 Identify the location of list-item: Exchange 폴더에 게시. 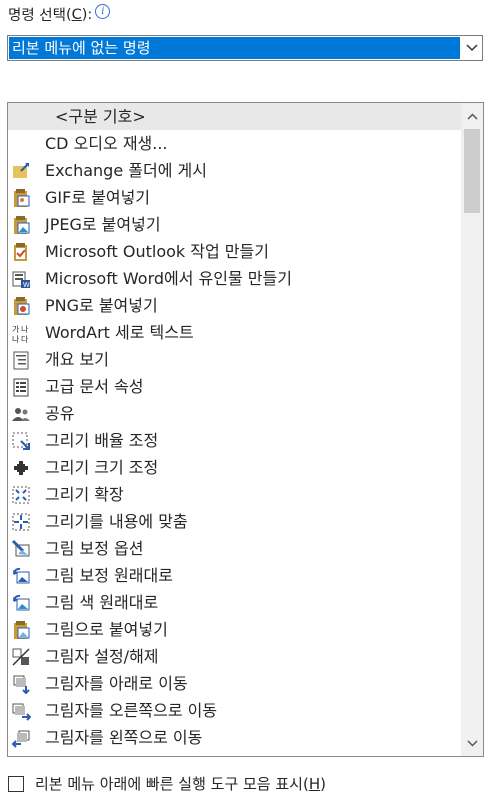
(234, 170).